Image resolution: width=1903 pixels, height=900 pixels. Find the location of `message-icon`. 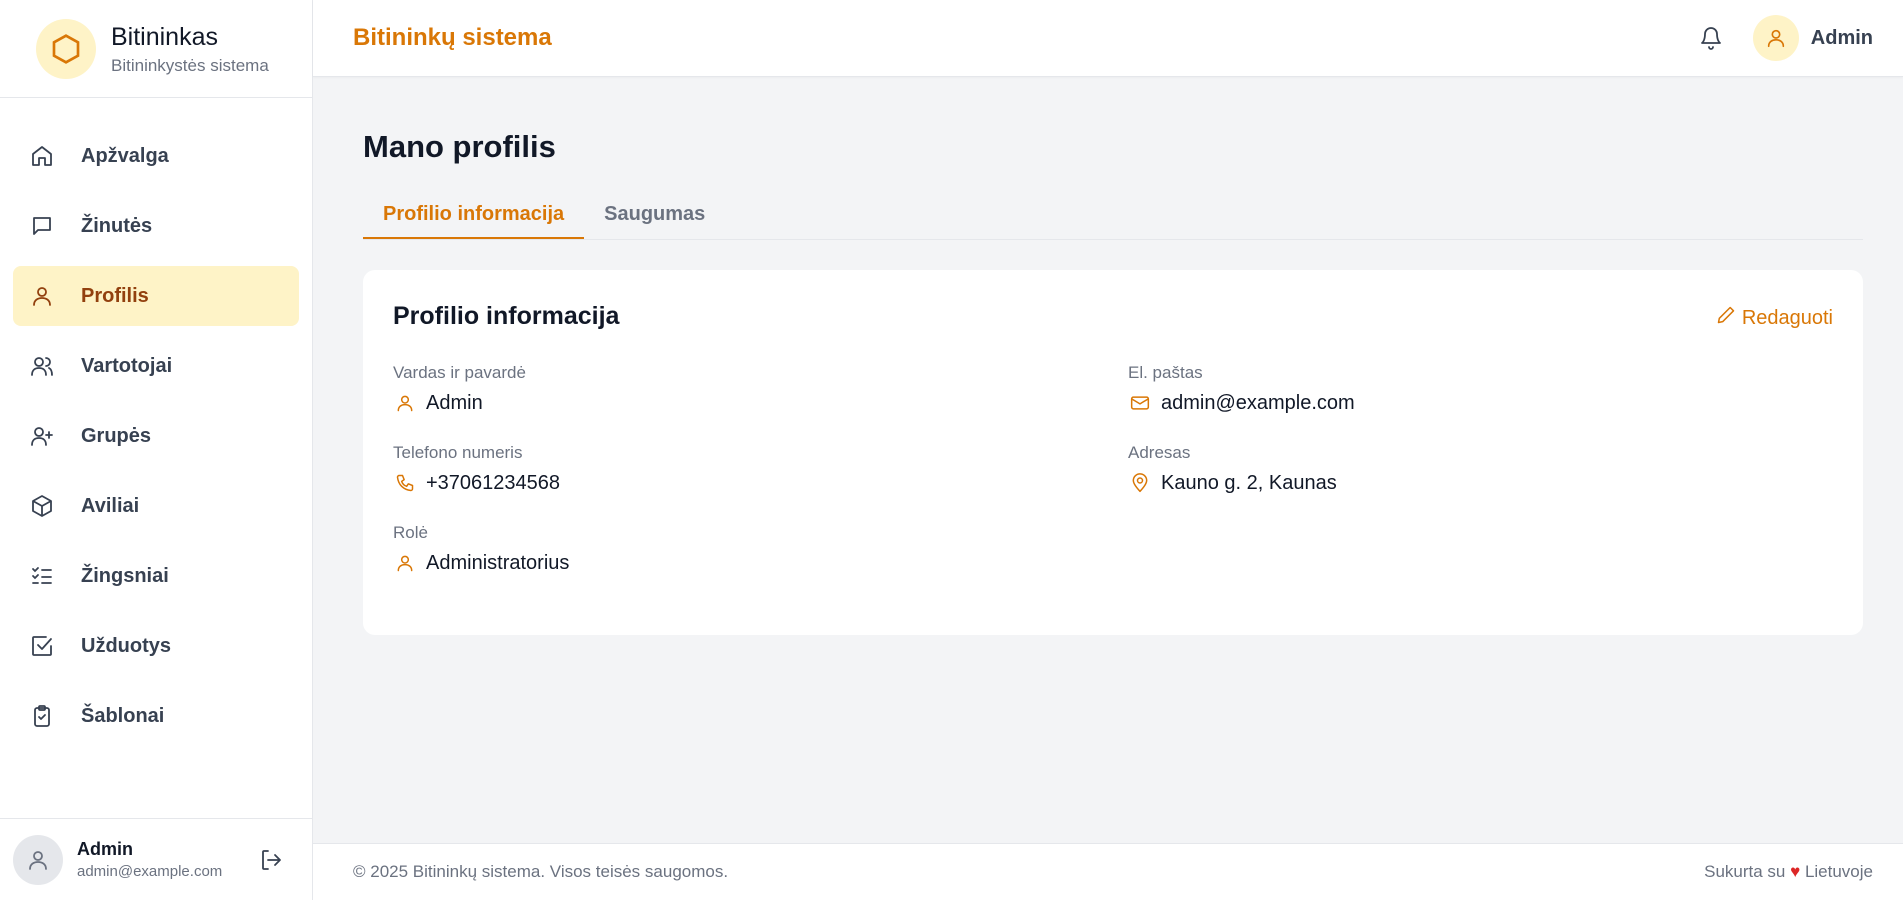

message-icon is located at coordinates (42, 226).